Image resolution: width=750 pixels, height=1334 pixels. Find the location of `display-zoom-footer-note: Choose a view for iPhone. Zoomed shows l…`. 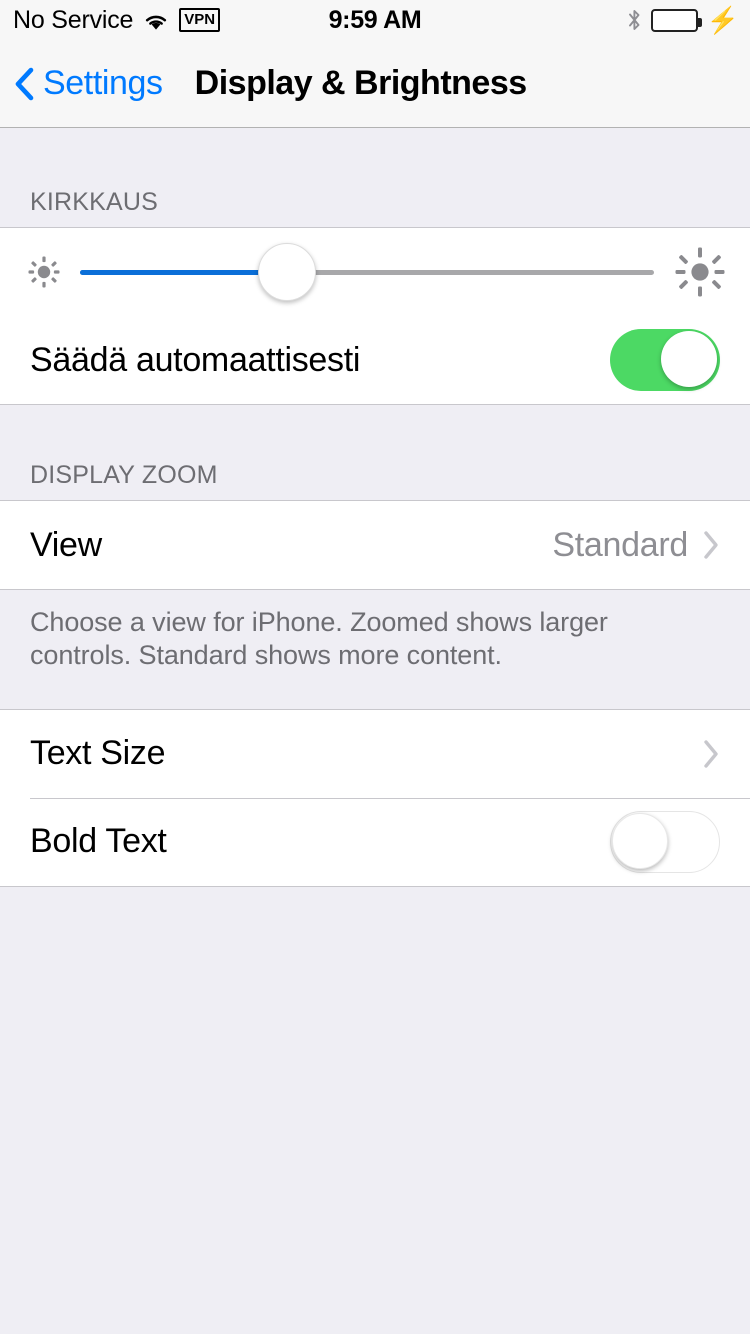

display-zoom-footer-note: Choose a view for iPhone. Zoomed shows l… is located at coordinates (319, 639).